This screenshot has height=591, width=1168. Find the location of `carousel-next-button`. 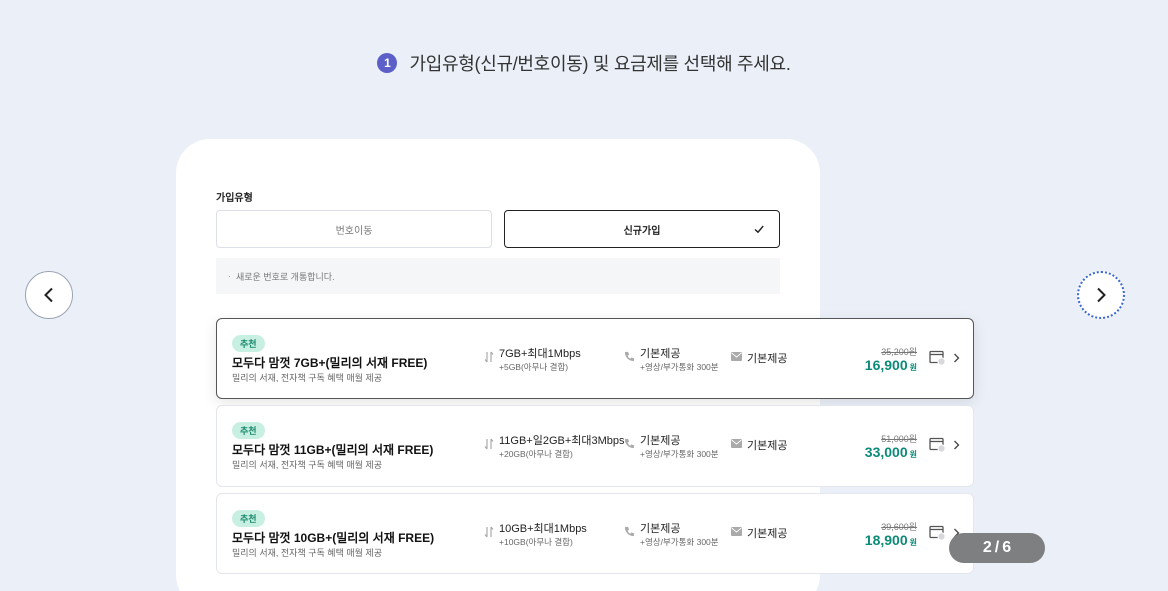

carousel-next-button is located at coordinates (1101, 295).